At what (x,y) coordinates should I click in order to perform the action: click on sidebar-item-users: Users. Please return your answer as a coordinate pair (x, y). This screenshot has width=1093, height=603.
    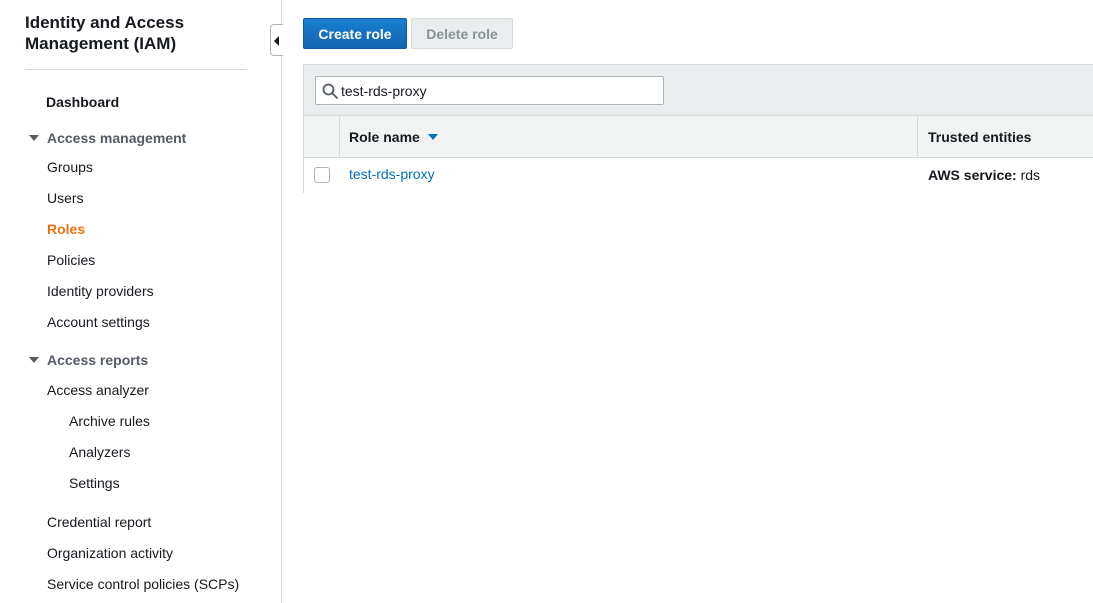
    Looking at the image, I should click on (65, 198).